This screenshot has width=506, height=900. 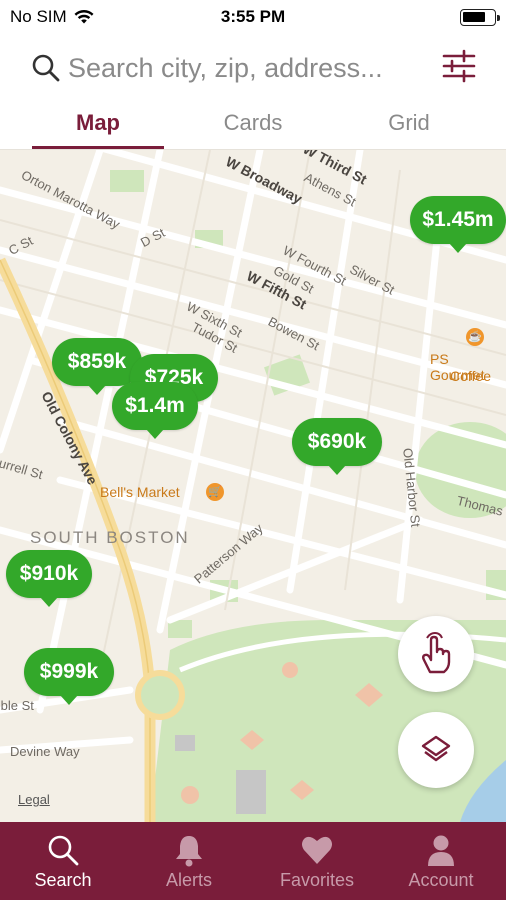 I want to click on view-tabs: Map Cards Grid, so click(x=253, y=125).